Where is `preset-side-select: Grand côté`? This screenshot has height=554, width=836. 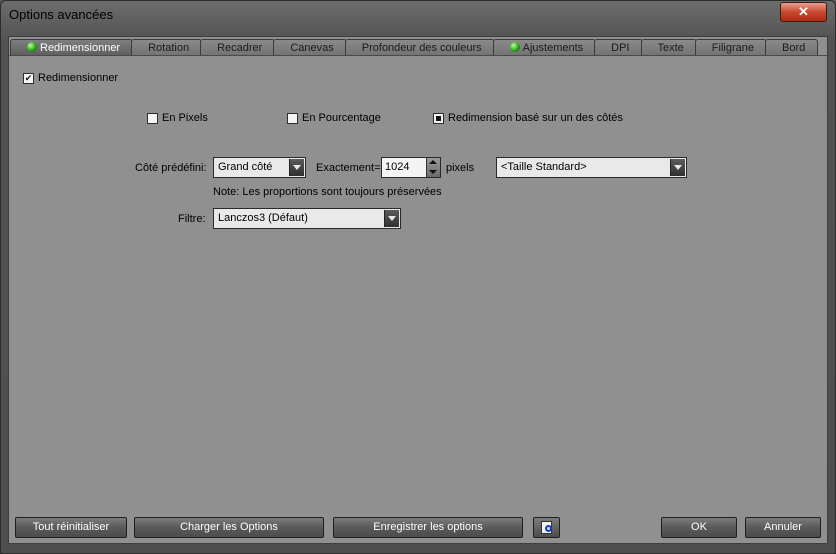 preset-side-select: Grand côté is located at coordinates (259, 167).